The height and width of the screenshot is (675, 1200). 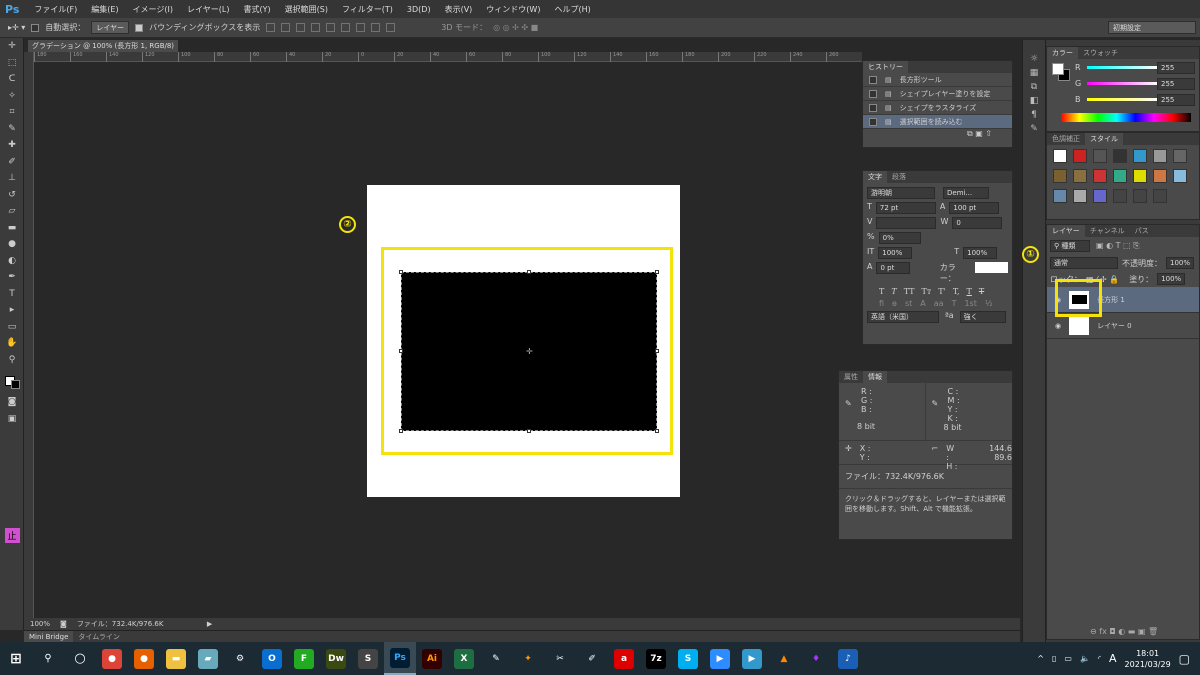 What do you see at coordinates (1176, 68) in the screenshot?
I see `r-field: 255` at bounding box center [1176, 68].